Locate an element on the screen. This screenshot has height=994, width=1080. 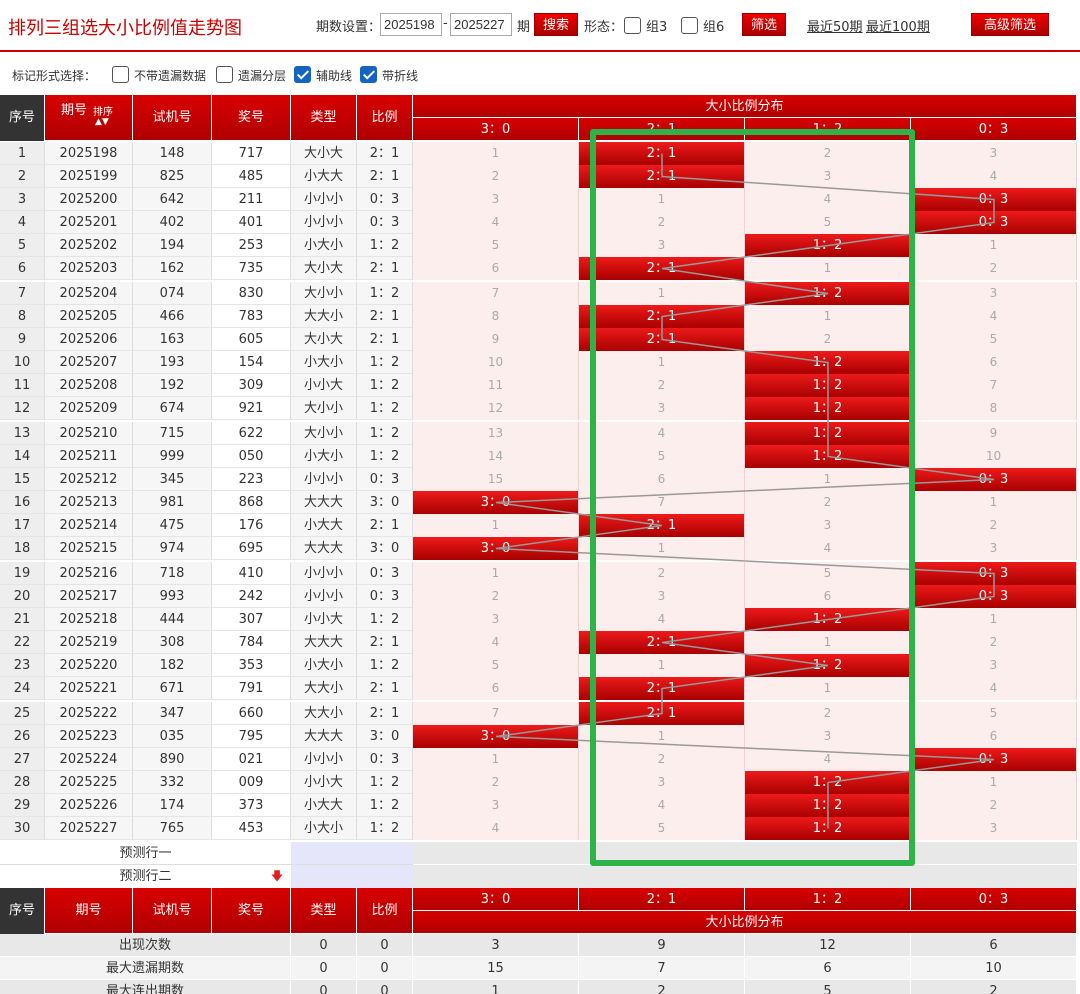
footer-period: 期号 is located at coordinates (89, 911).